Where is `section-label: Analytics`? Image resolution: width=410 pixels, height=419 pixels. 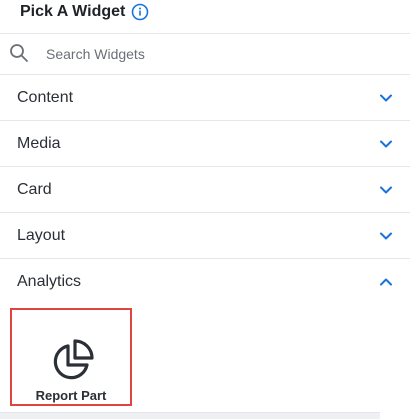
section-label: Analytics is located at coordinates (49, 281).